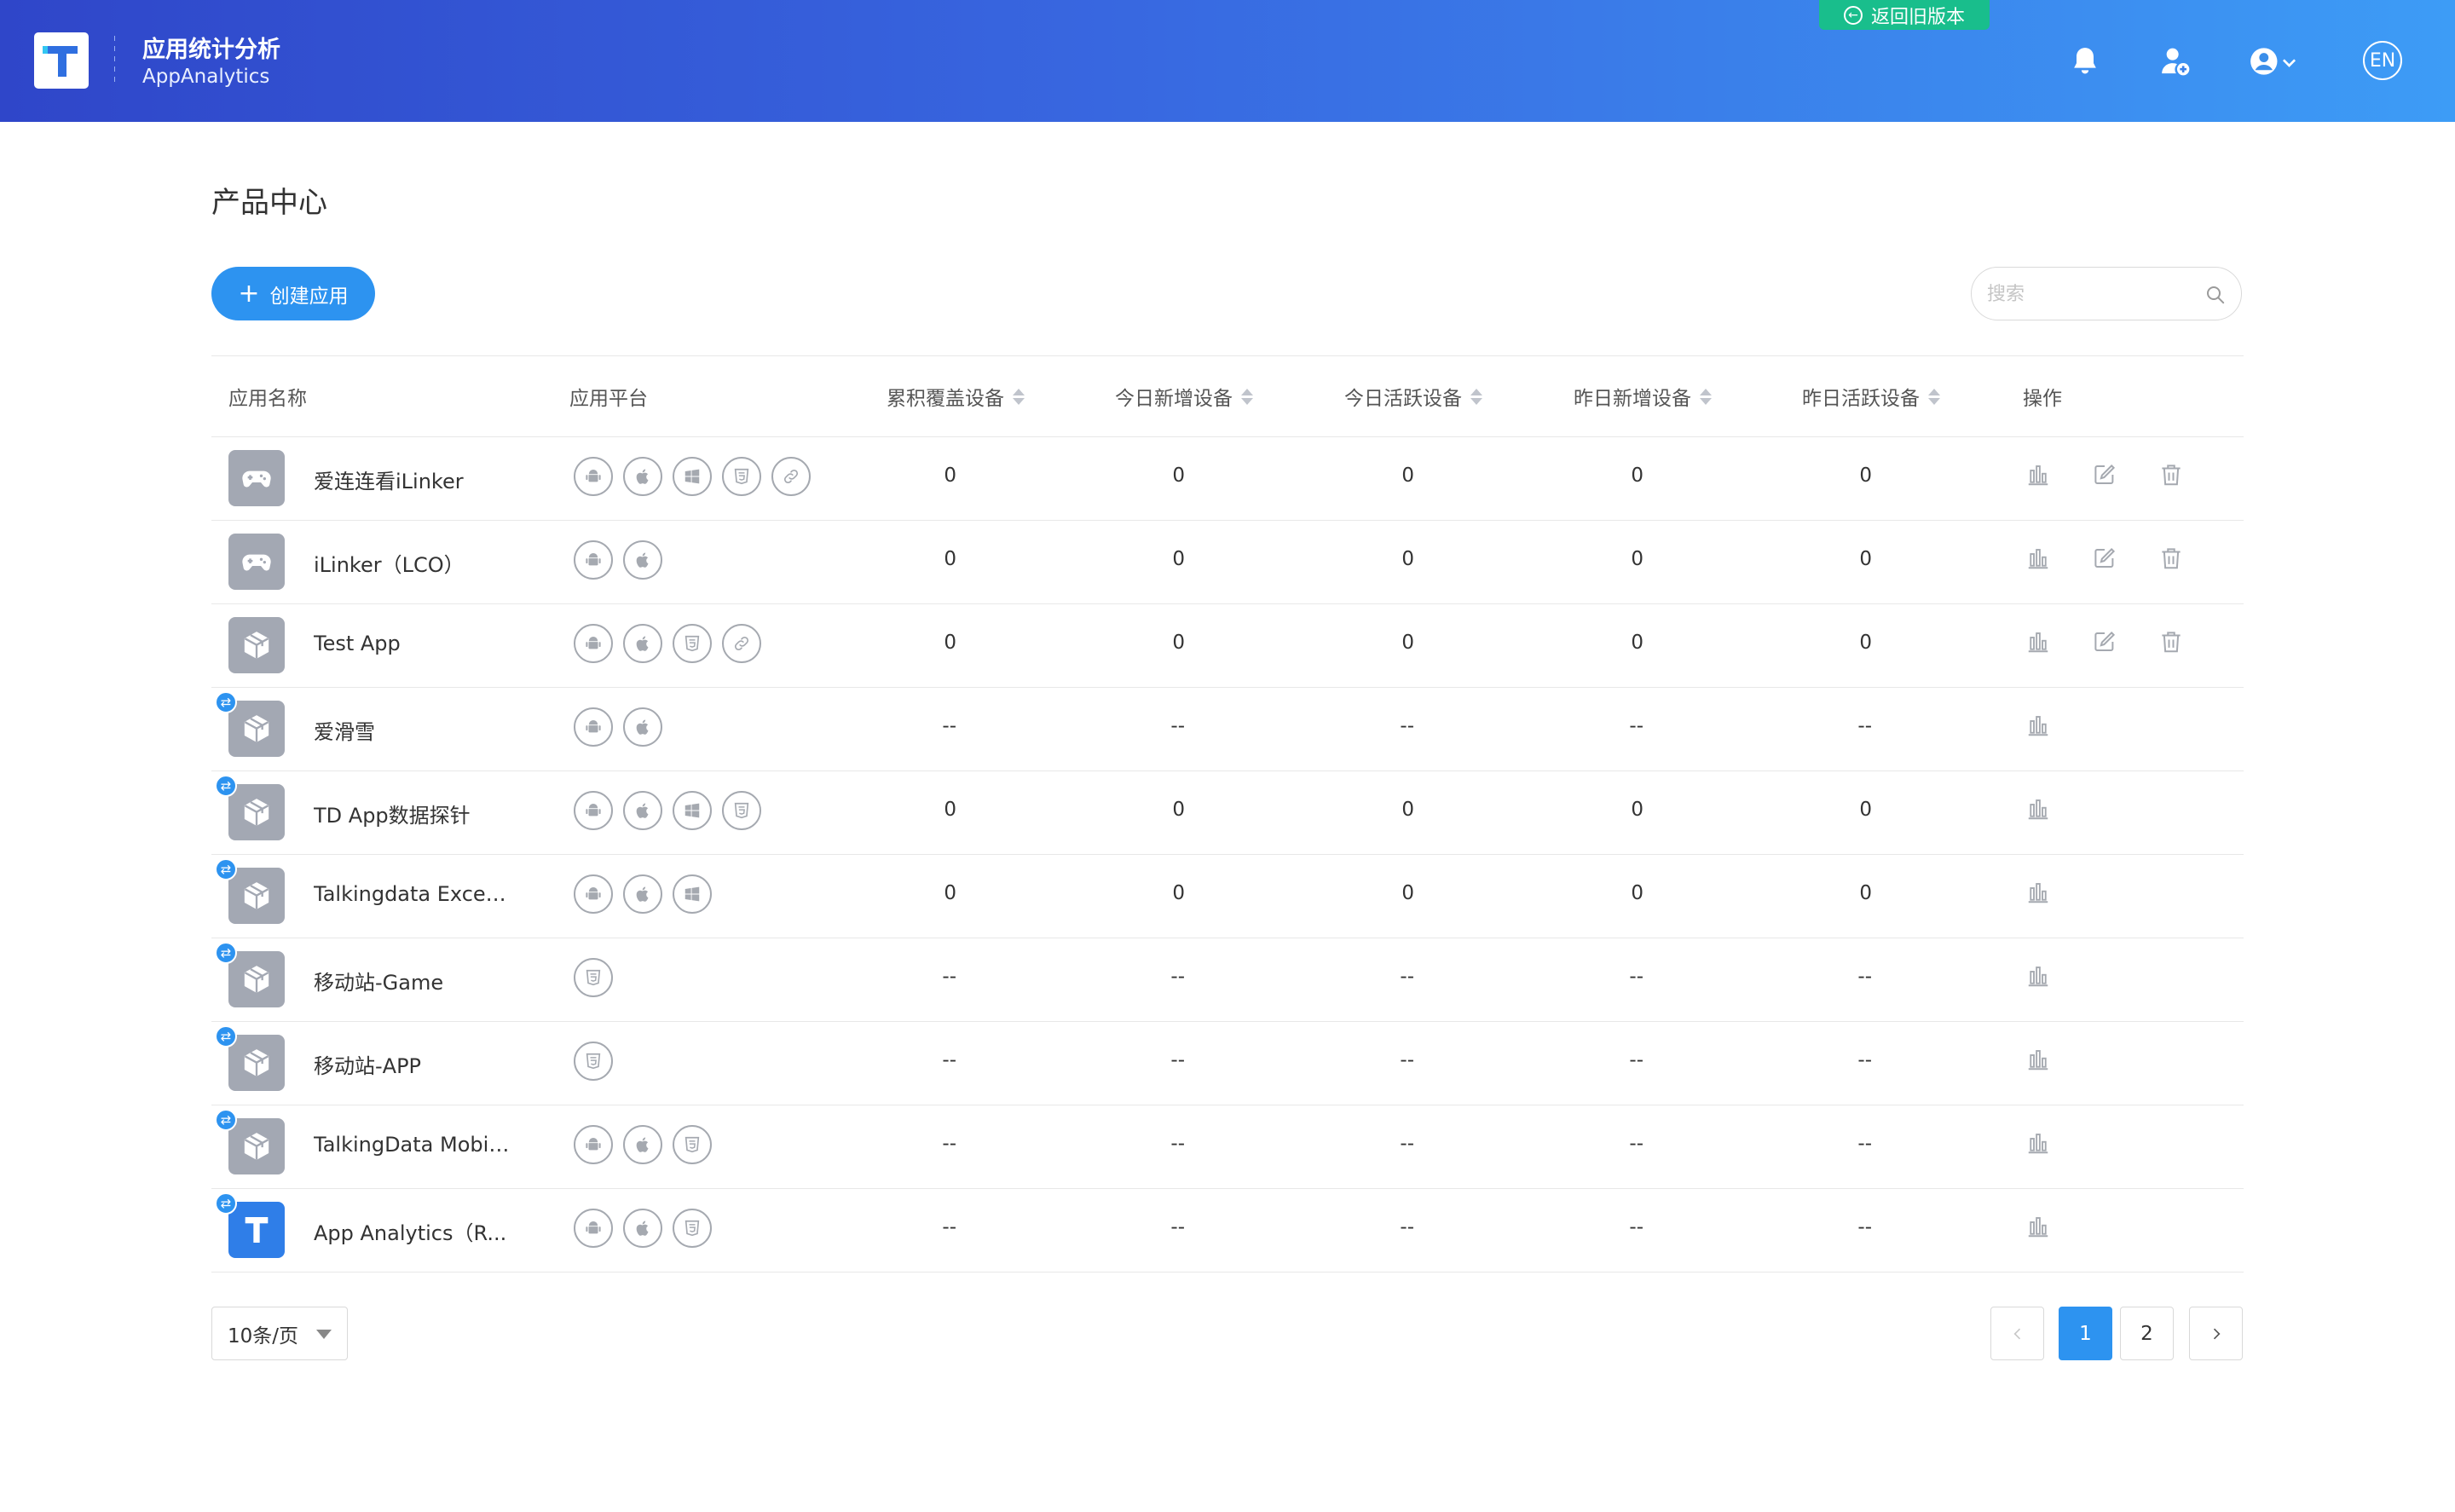 This screenshot has width=2455, height=1512. I want to click on column-yesterday-active: 昨日活跃设备, so click(1871, 396).